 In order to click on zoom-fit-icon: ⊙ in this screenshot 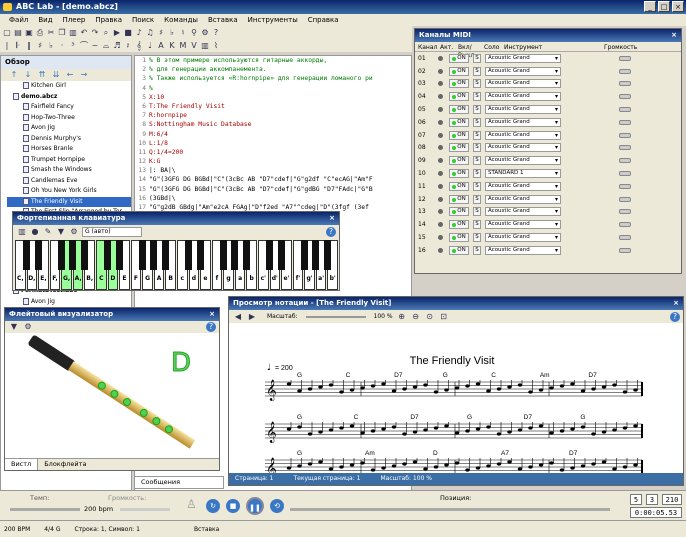, I will do `click(430, 317)`.